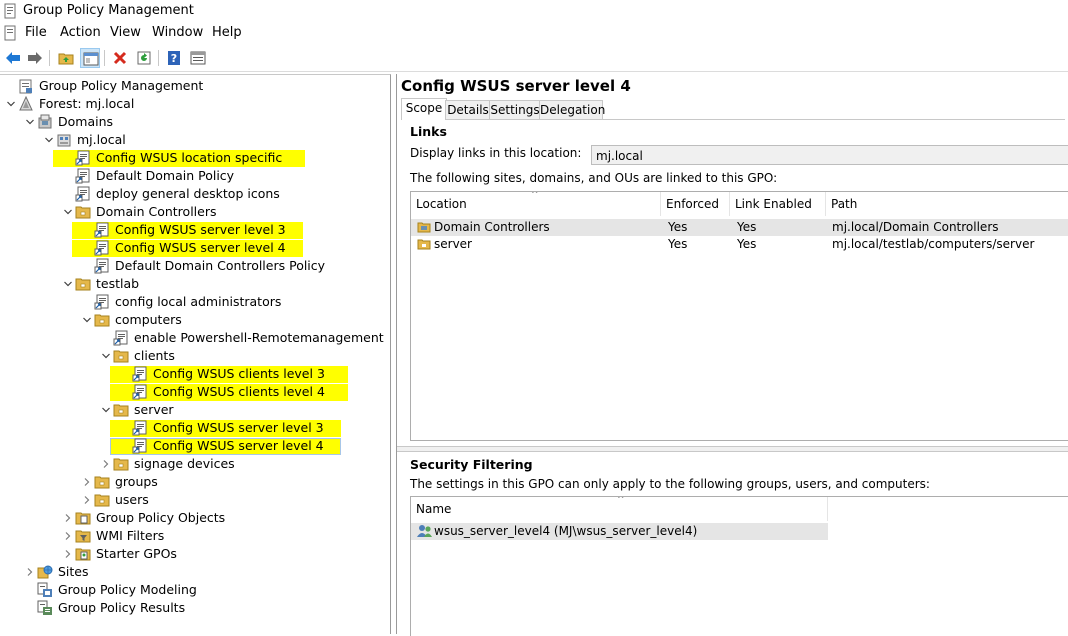 Image resolution: width=1068 pixels, height=636 pixels. Describe the element at coordinates (125, 32) in the screenshot. I see `menu-view: View` at that location.